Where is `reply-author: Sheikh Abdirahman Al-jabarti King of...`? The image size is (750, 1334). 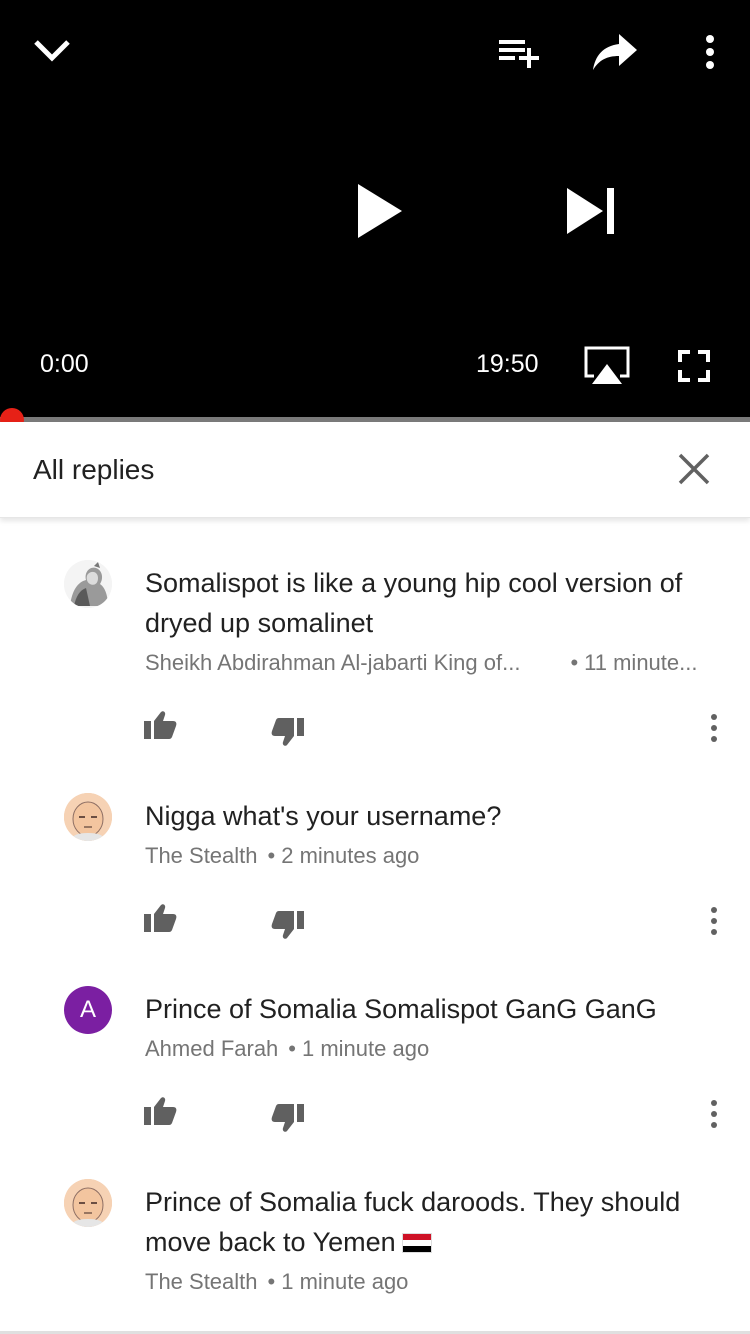 reply-author: Sheikh Abdirahman Al-jabarti King of... is located at coordinates (332, 663).